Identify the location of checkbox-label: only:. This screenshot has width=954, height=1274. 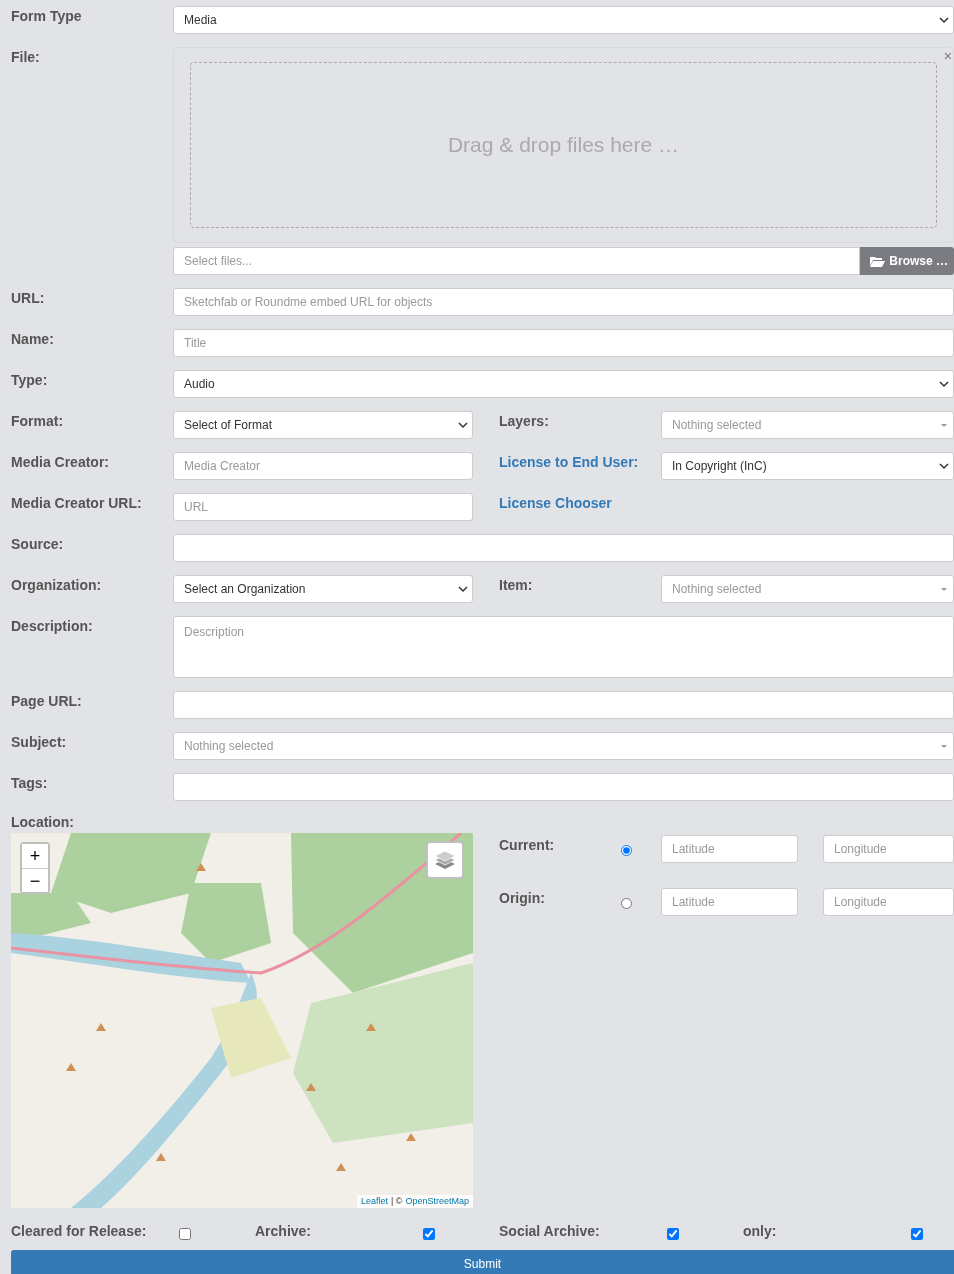
(760, 1231).